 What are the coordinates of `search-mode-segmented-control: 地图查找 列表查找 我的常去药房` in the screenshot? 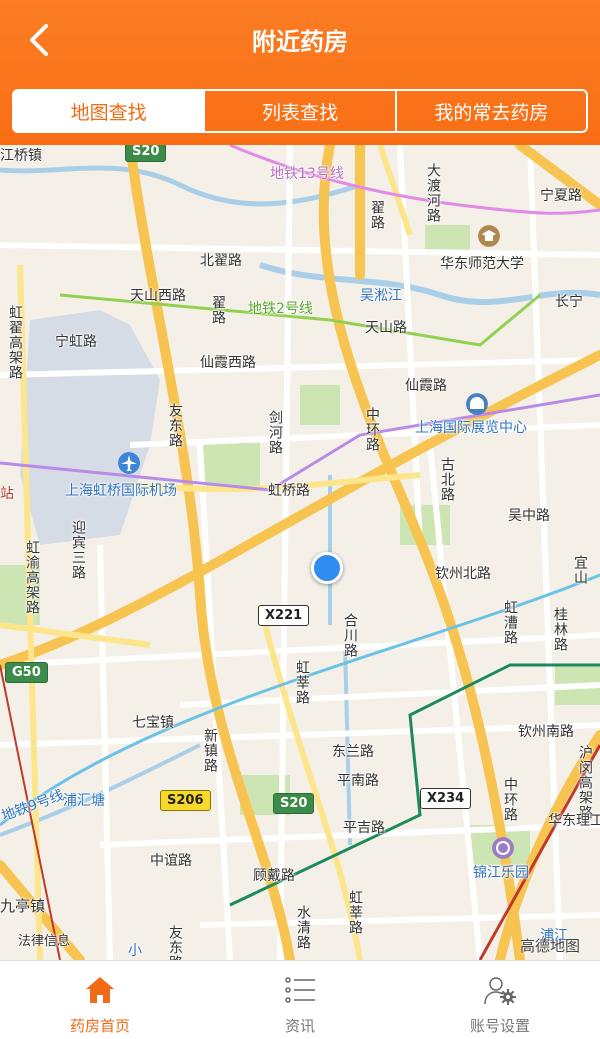 It's located at (300, 111).